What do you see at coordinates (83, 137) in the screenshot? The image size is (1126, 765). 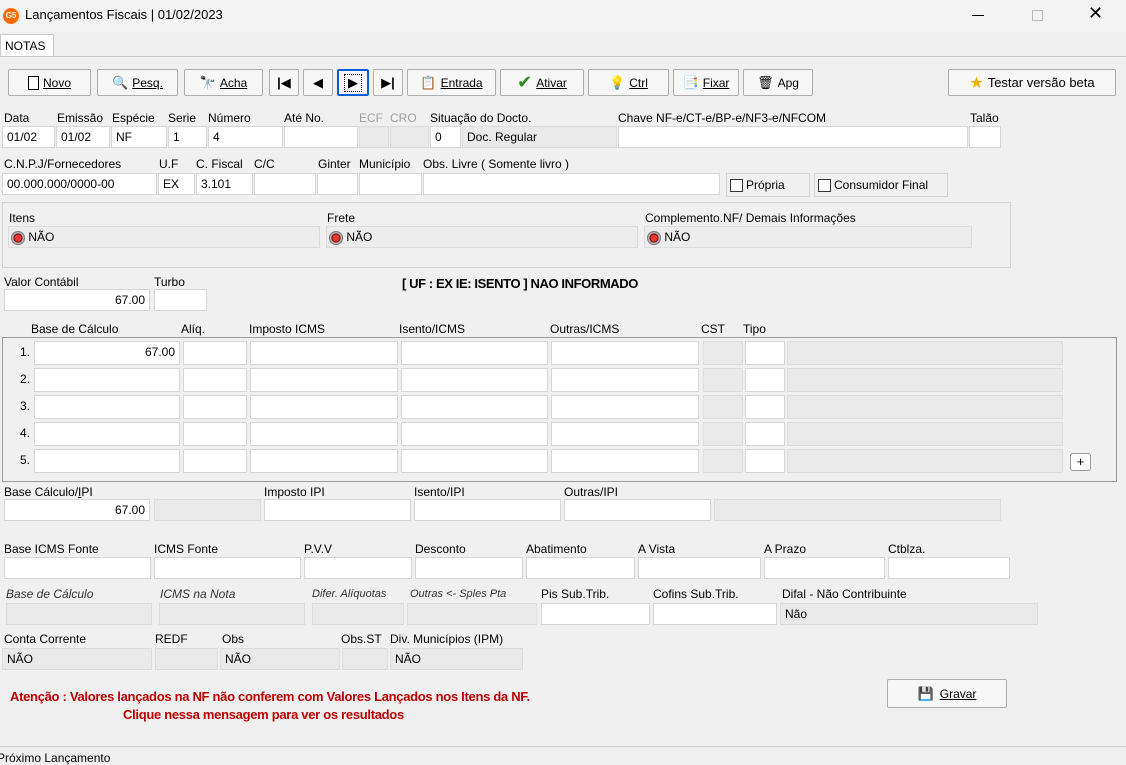 I see `emissao-field: 01/02` at bounding box center [83, 137].